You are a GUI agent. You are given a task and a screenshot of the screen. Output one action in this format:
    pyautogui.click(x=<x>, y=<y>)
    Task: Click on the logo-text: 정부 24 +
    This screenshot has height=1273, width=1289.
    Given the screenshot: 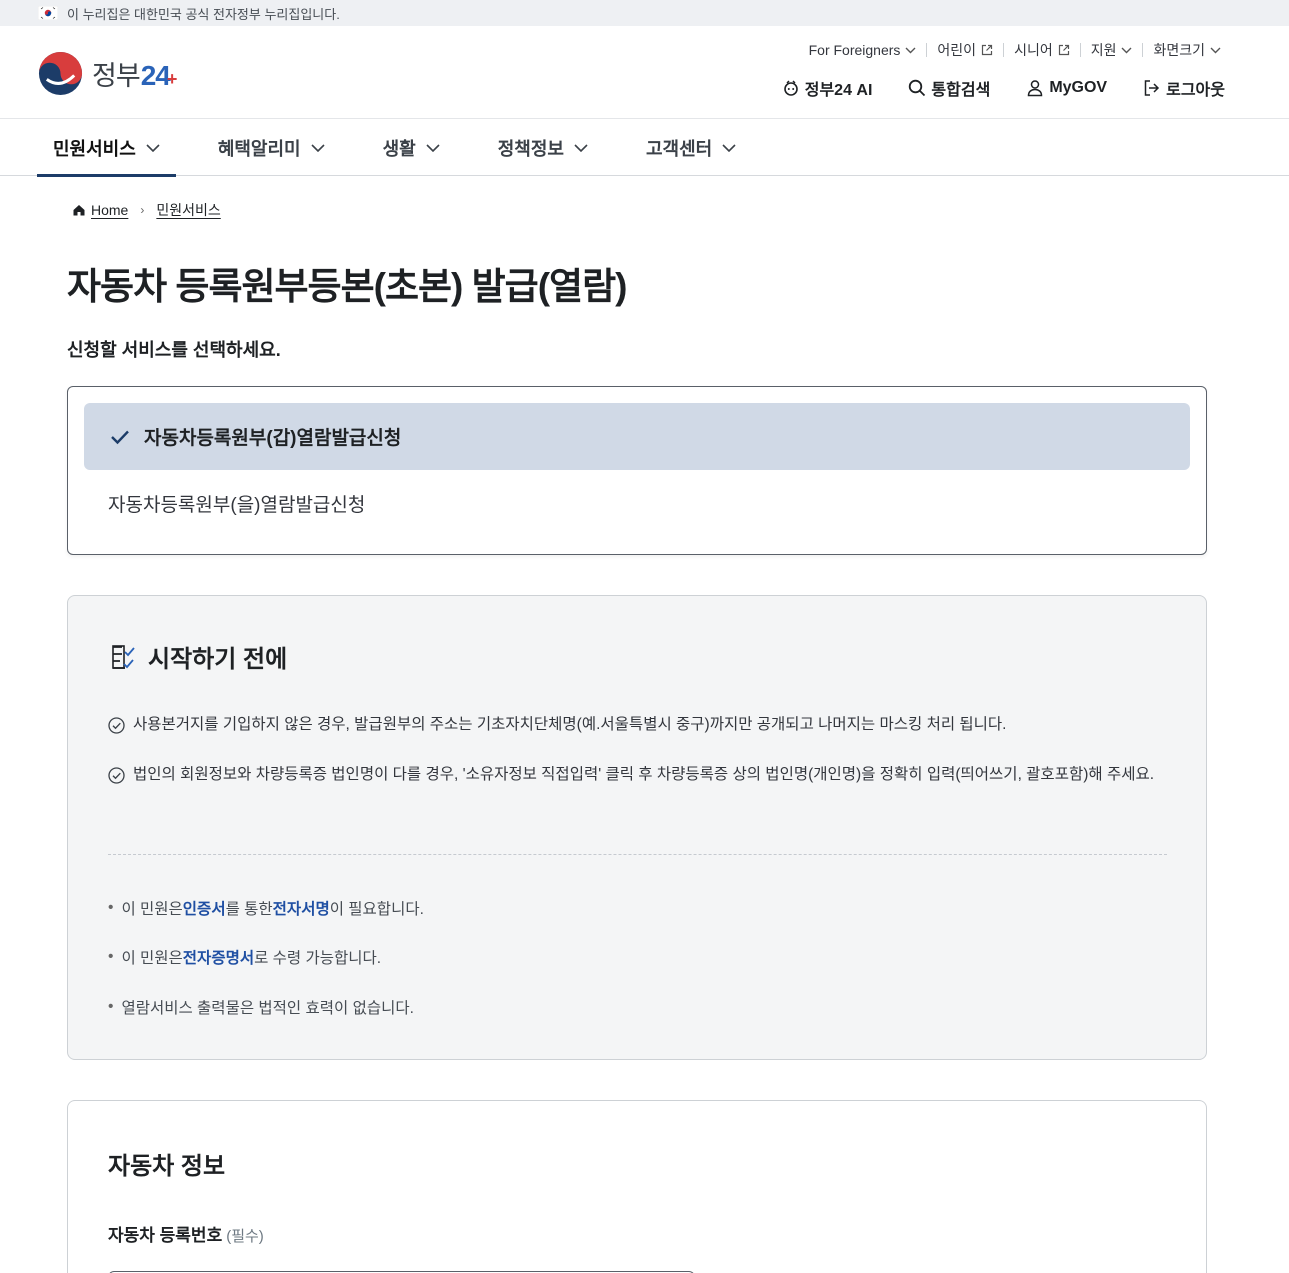 What is the action you would take?
    pyautogui.click(x=134, y=75)
    